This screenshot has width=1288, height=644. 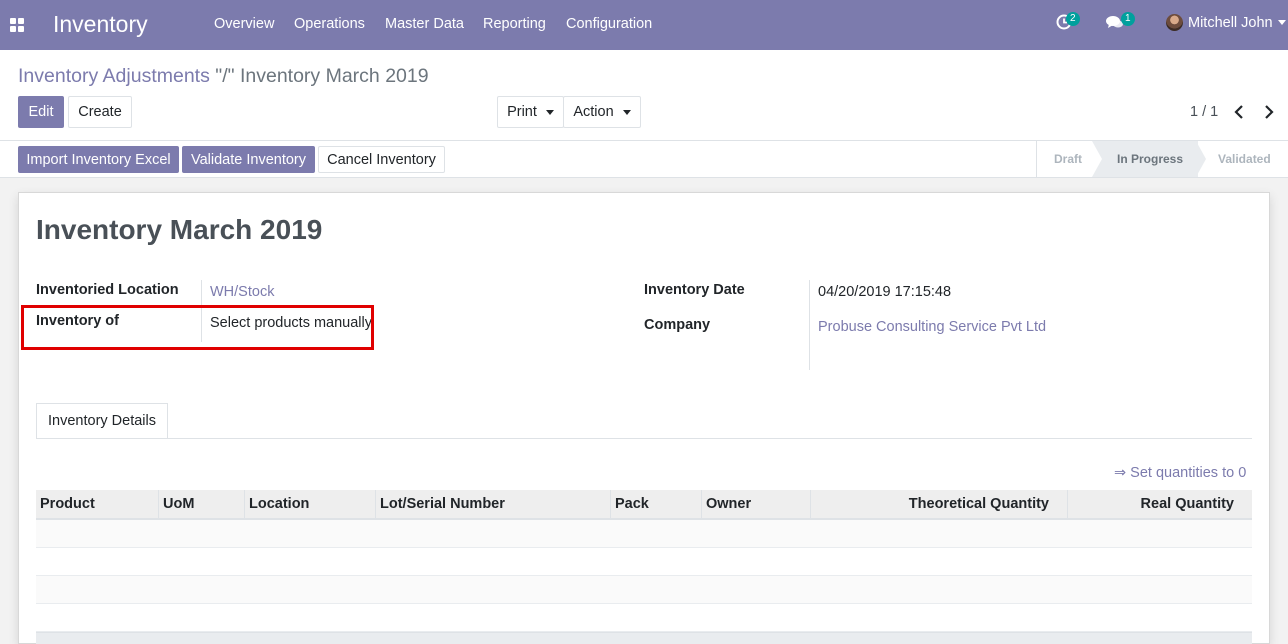 I want to click on import-excel-button: Import Inventory Excel, so click(x=98, y=159).